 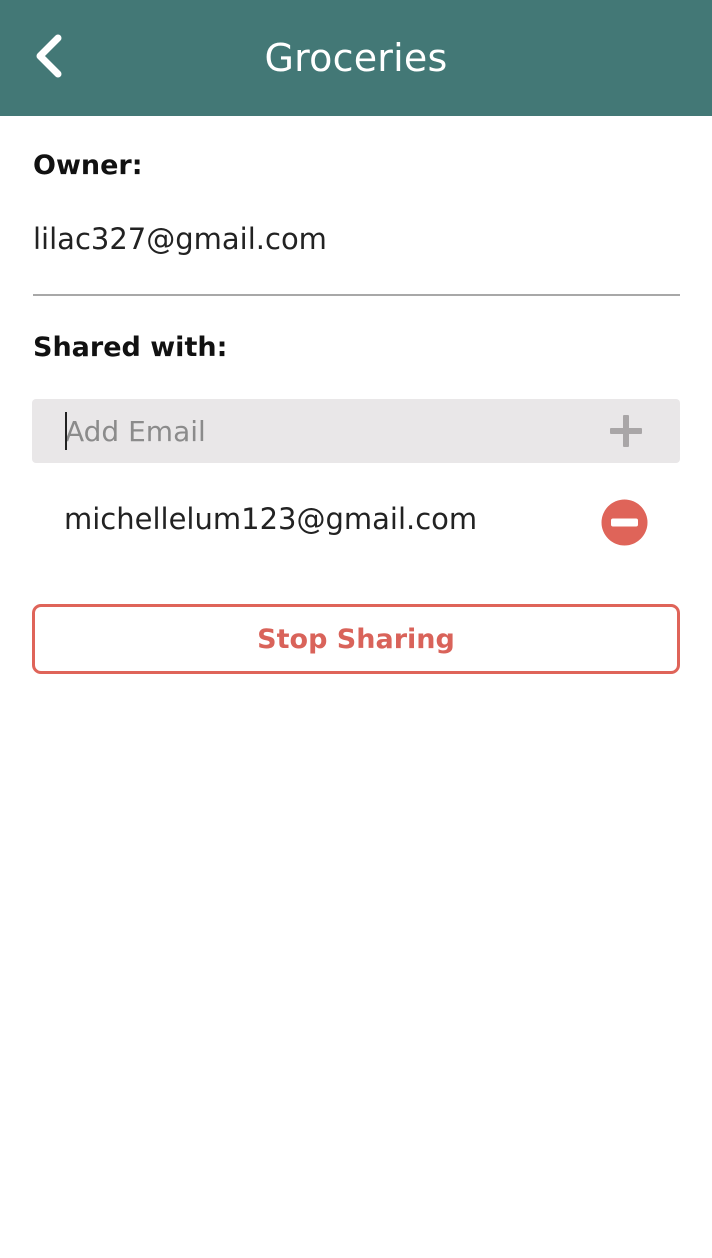 I want to click on owner-label: Owner:, so click(x=88, y=165).